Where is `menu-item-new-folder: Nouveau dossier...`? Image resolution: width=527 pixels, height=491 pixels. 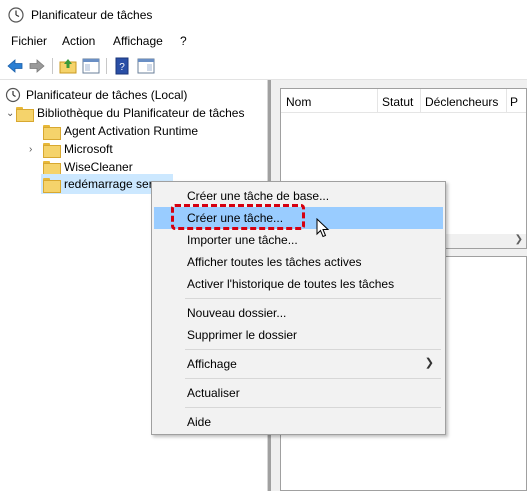 menu-item-new-folder: Nouveau dossier... is located at coordinates (298, 313).